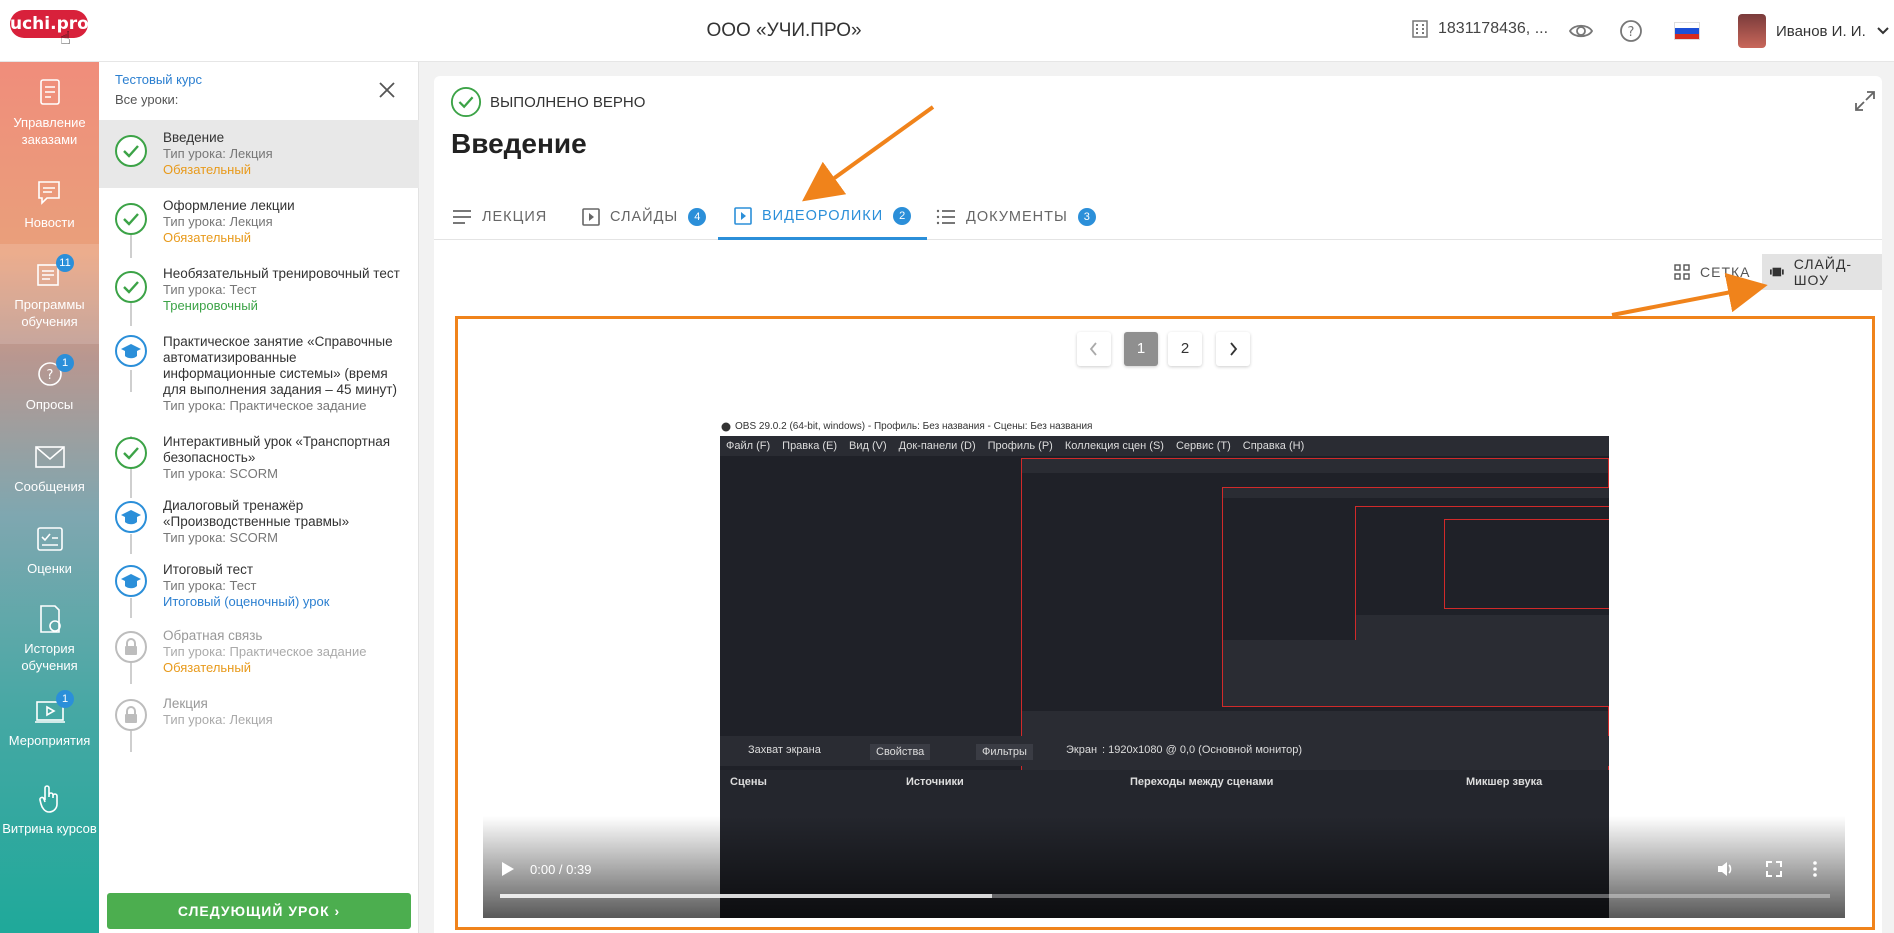  What do you see at coordinates (697, 217) in the screenshot?
I see `tab-count: 4` at bounding box center [697, 217].